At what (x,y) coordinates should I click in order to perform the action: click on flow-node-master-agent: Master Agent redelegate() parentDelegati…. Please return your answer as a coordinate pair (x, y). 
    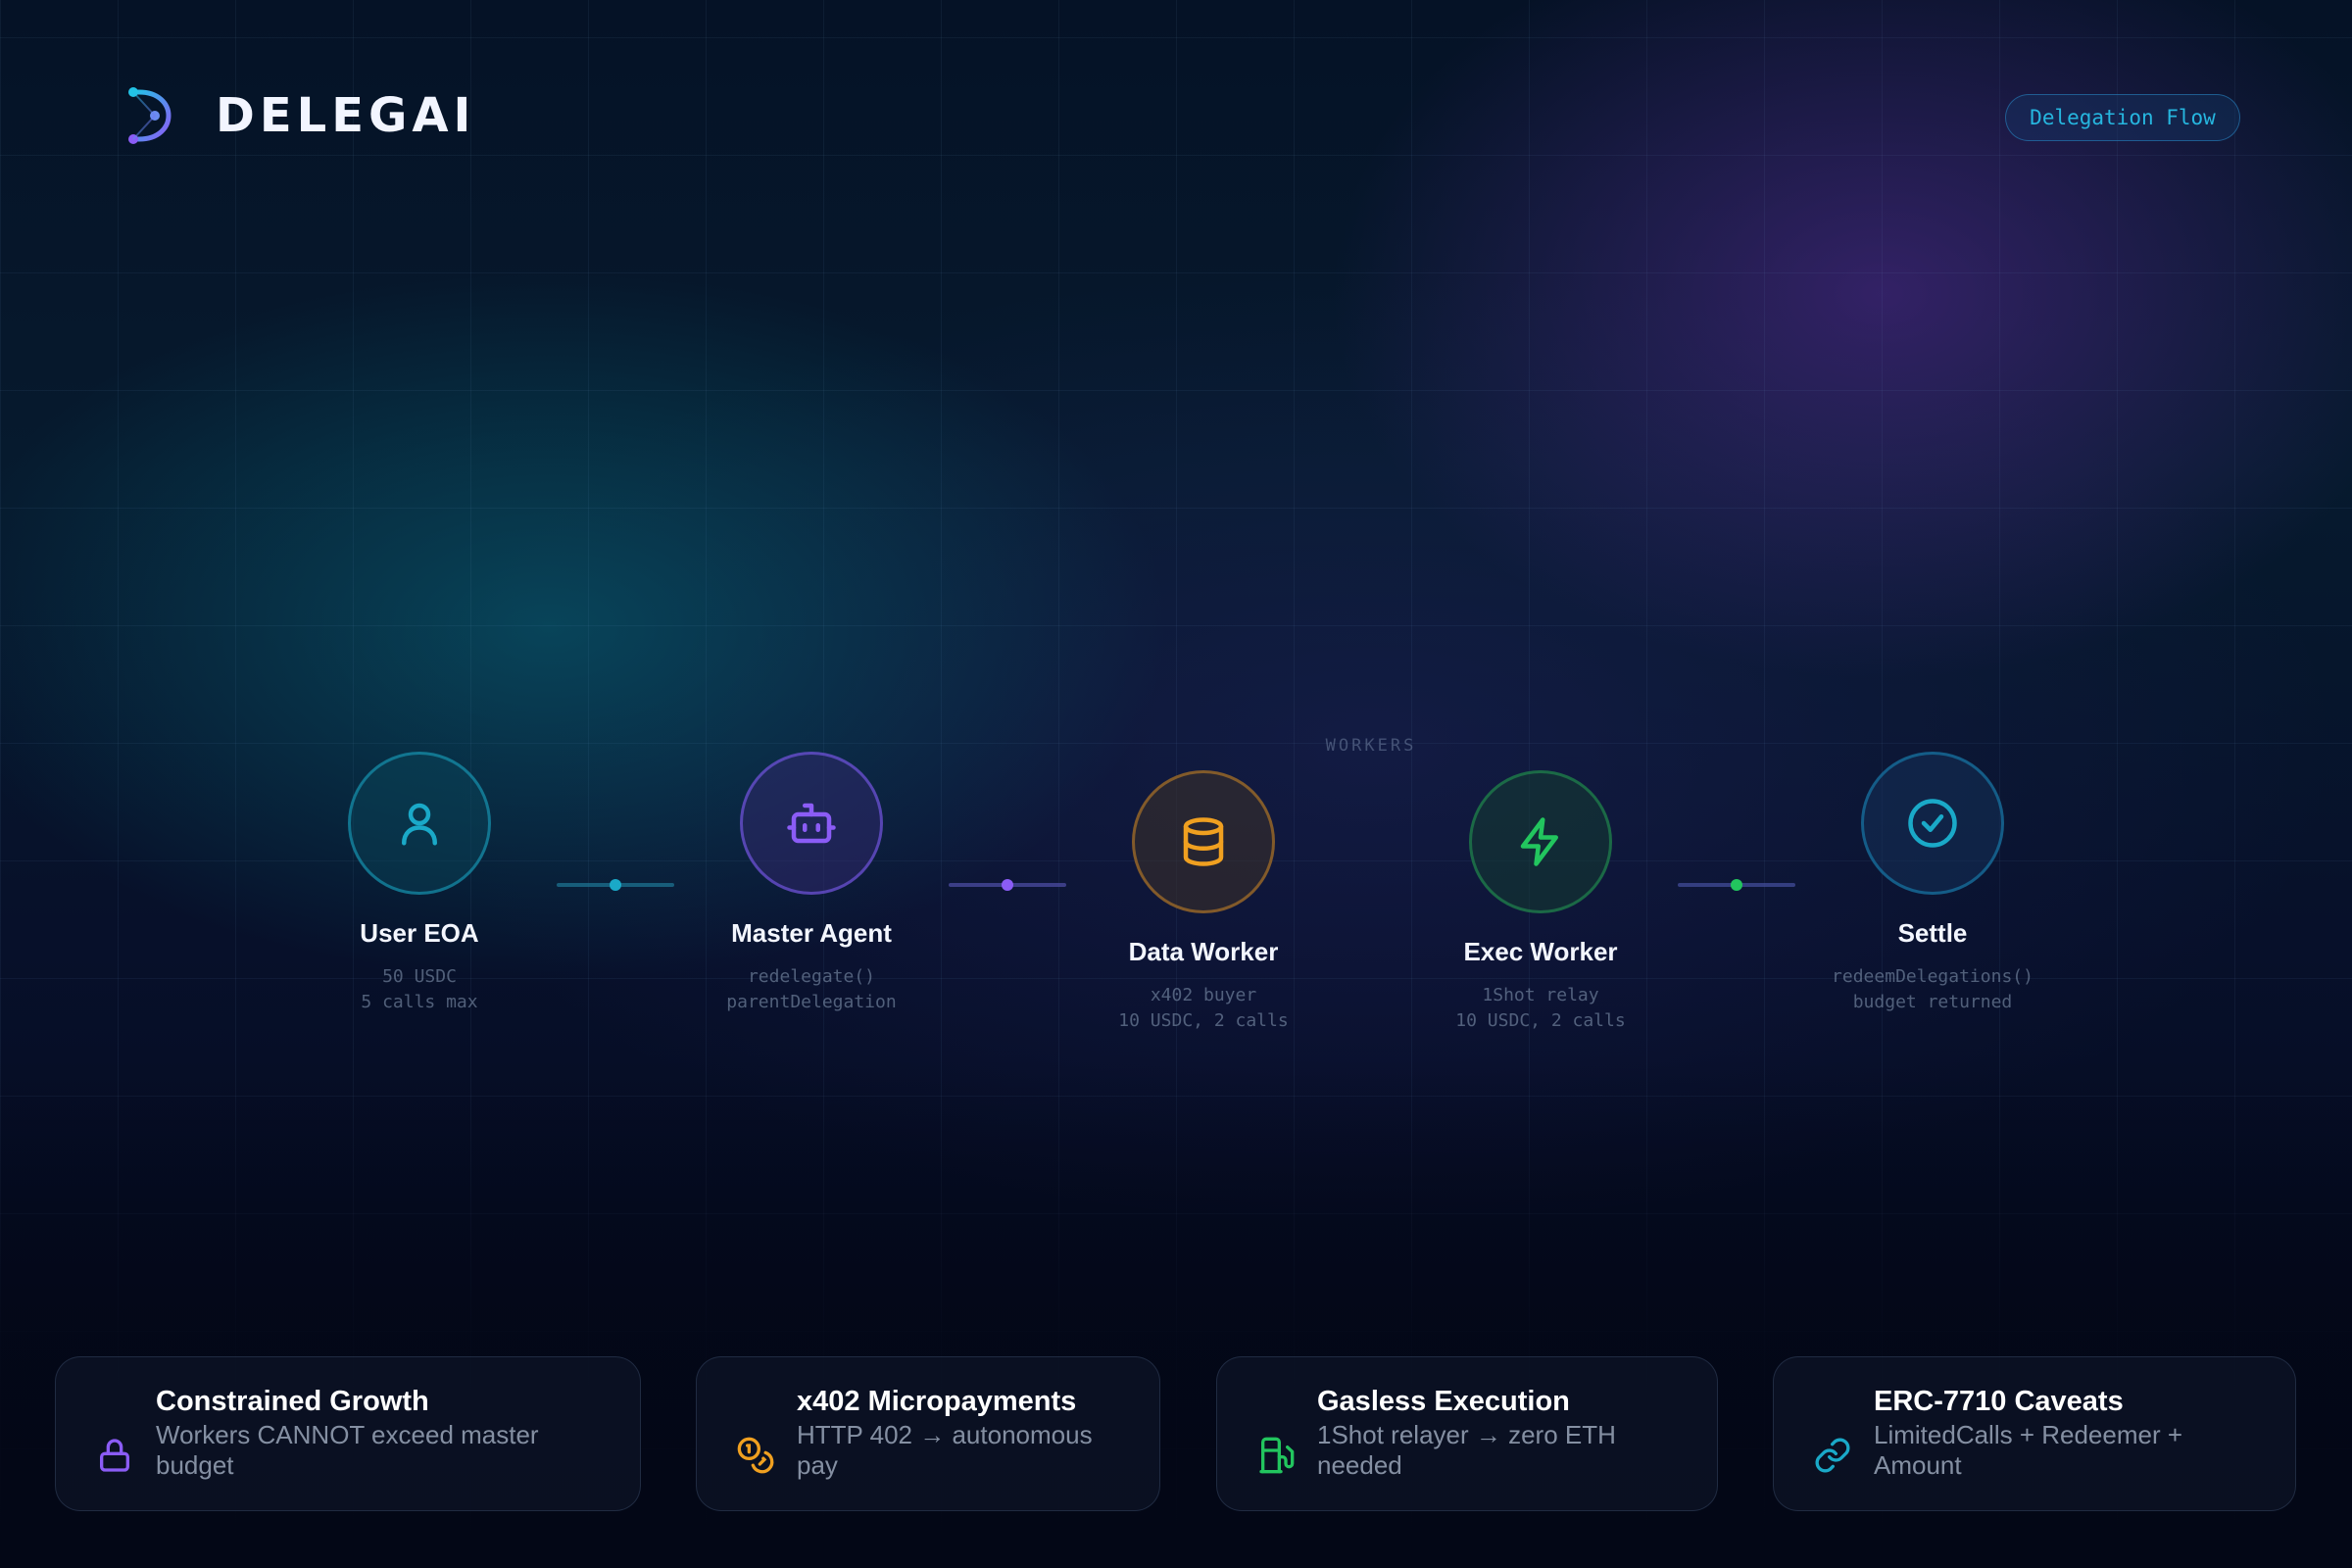
    Looking at the image, I should click on (811, 883).